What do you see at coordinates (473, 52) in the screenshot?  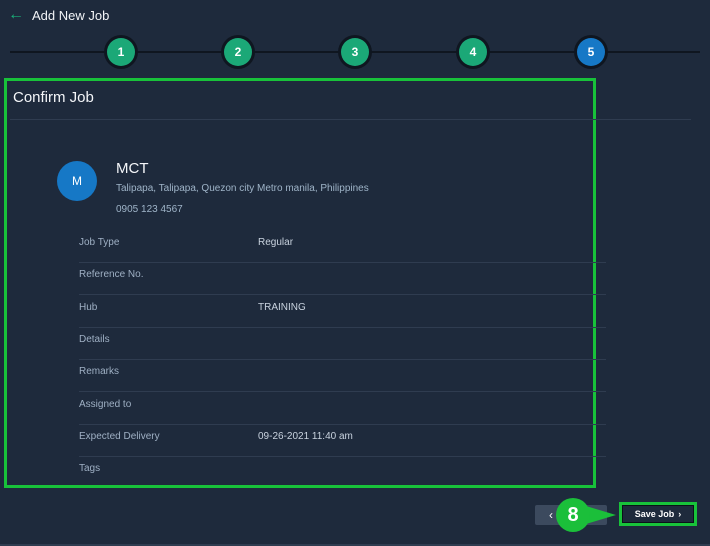 I see `step-4: 4` at bounding box center [473, 52].